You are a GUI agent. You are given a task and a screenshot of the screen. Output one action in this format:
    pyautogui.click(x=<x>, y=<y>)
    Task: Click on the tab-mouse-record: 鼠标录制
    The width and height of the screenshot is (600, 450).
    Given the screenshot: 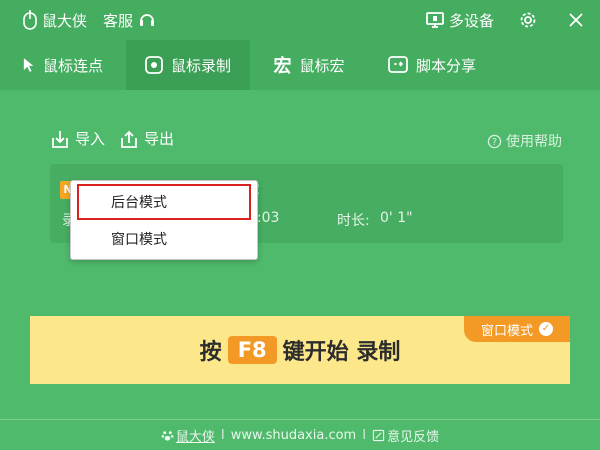 What is the action you would take?
    pyautogui.click(x=188, y=65)
    